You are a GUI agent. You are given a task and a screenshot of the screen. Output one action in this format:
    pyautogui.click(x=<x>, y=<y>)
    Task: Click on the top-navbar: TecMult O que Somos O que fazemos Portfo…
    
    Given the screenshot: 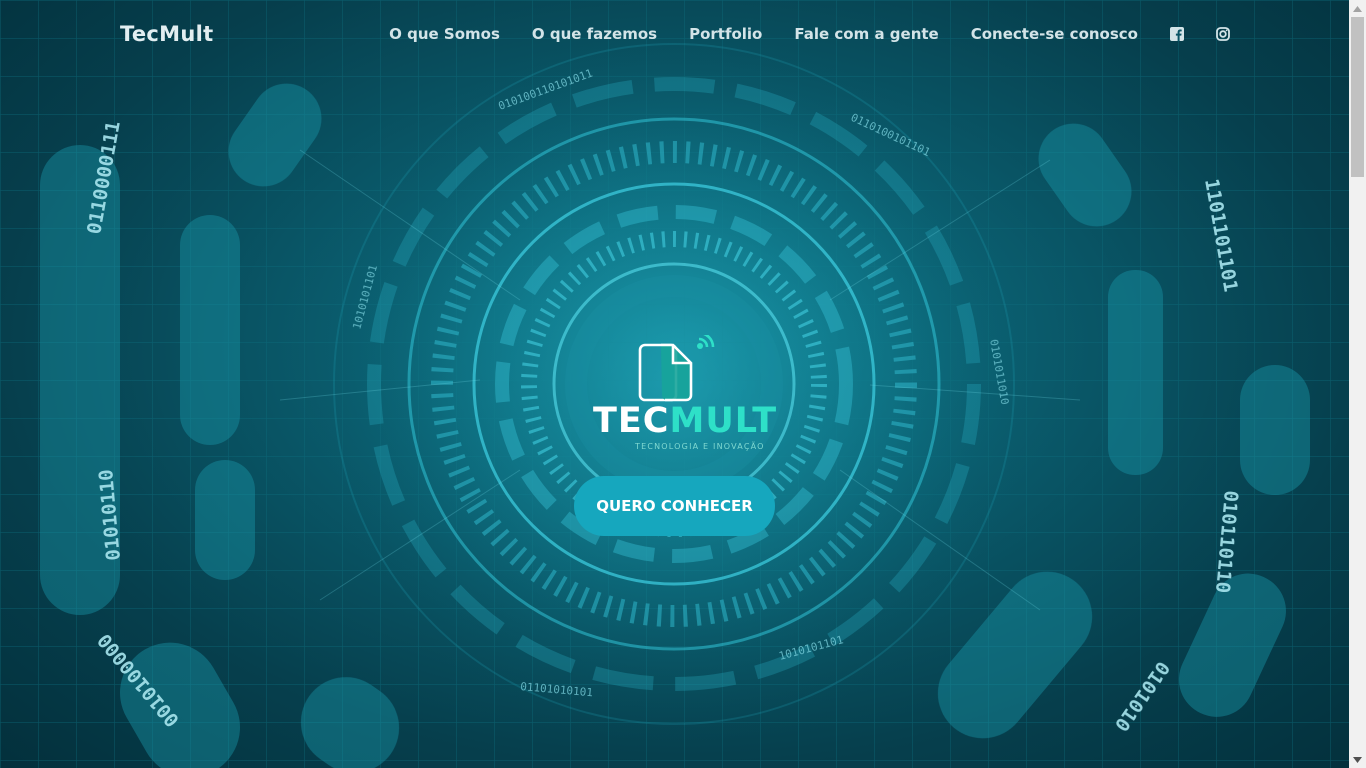 What is the action you would take?
    pyautogui.click(x=674, y=36)
    